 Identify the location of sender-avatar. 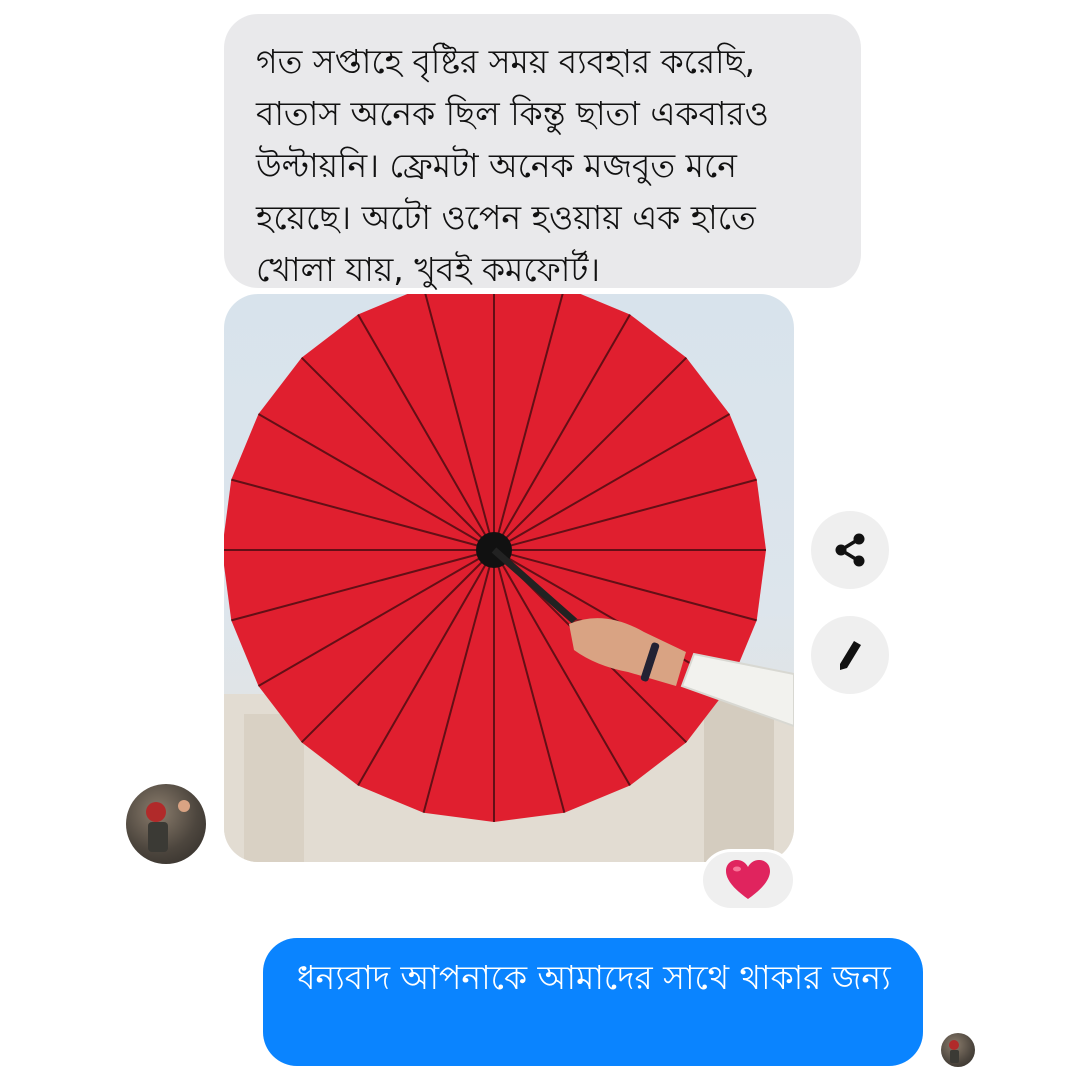
(166, 824).